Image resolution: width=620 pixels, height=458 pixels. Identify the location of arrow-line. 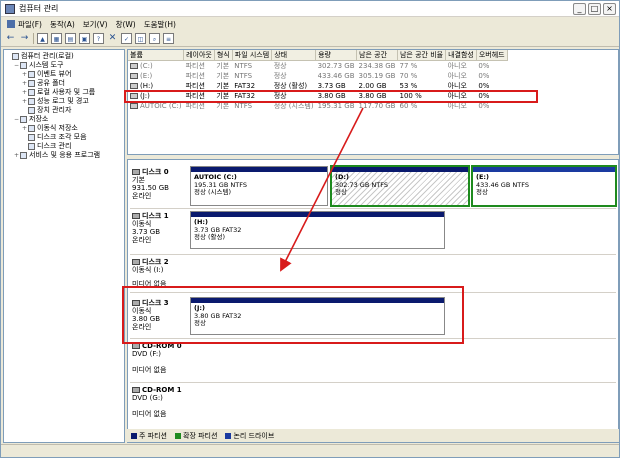
(322, 189).